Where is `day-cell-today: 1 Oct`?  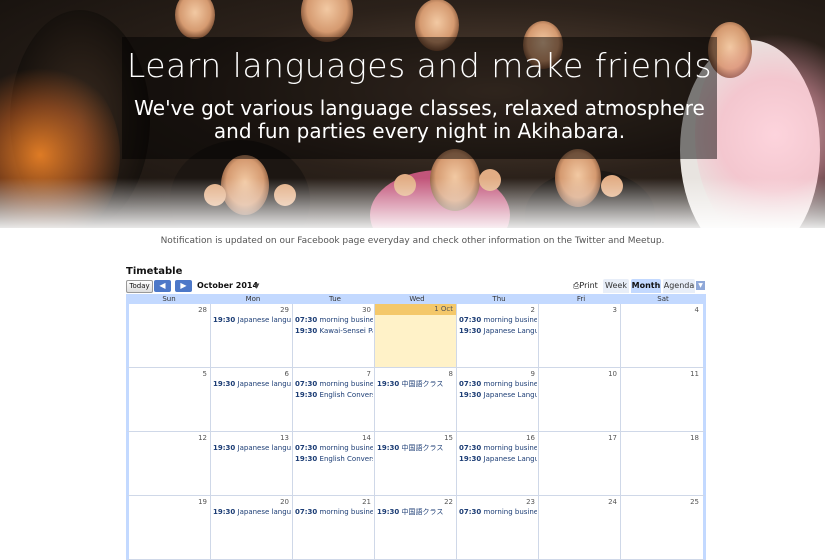
day-cell-today: 1 Oct is located at coordinates (416, 335).